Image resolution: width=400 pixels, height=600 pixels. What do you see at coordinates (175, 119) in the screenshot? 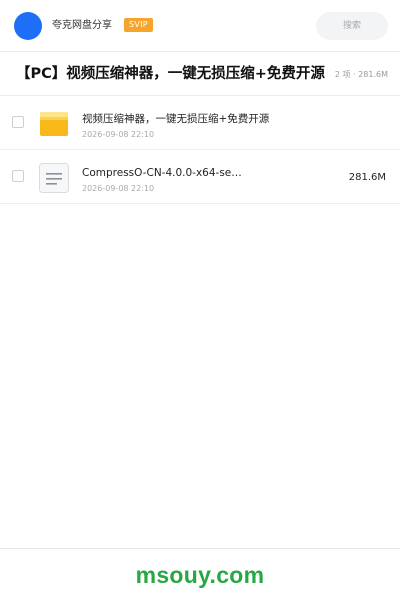
I see `file-name: 视频压缩神器，一键无损压缩+免费开源` at bounding box center [175, 119].